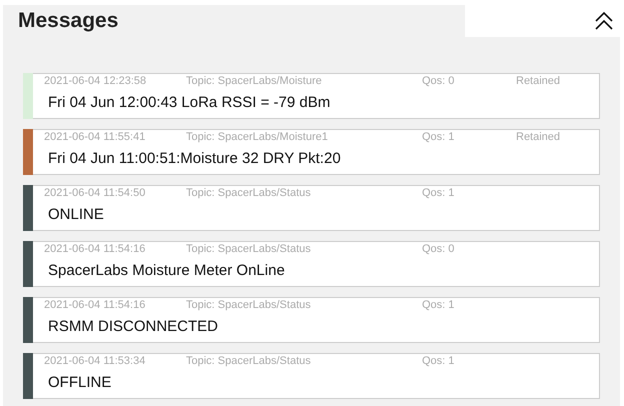 The width and height of the screenshot is (624, 406). Describe the element at coordinates (79, 382) in the screenshot. I see `message-payload: OFFLINE` at that location.